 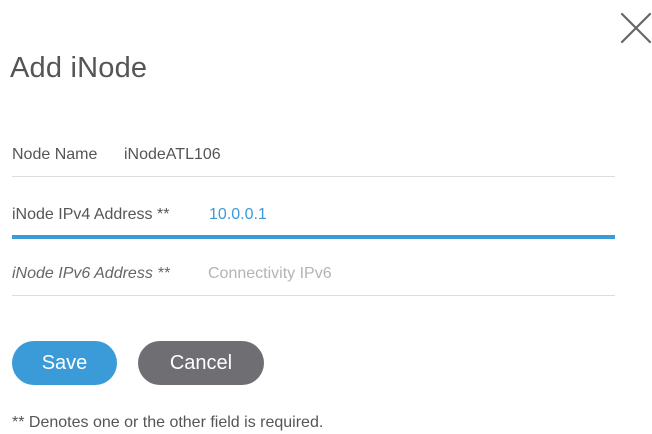 I want to click on node-name-underline, so click(x=313, y=176).